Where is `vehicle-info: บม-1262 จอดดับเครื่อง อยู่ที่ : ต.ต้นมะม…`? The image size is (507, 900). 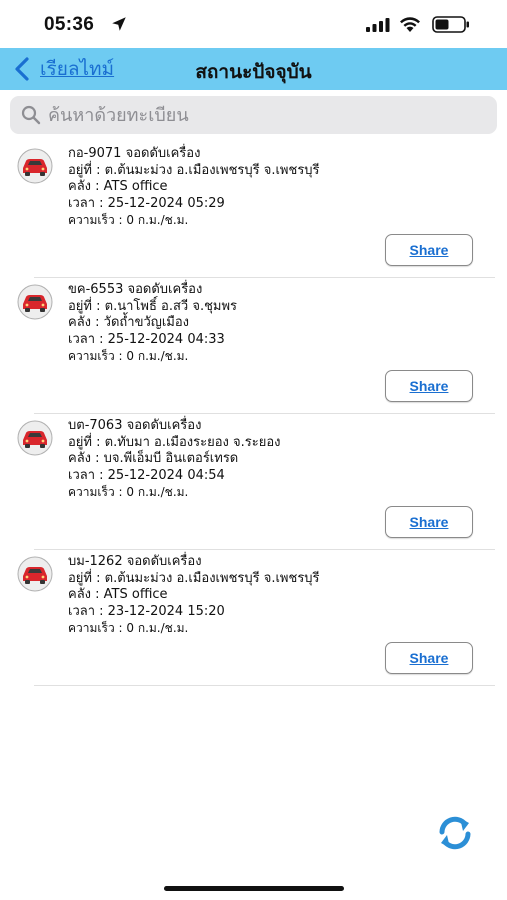
vehicle-info: บม-1262 จอดดับเครื่อง อยู่ที่ : ต.ต้นมะม… is located at coordinates (194, 595).